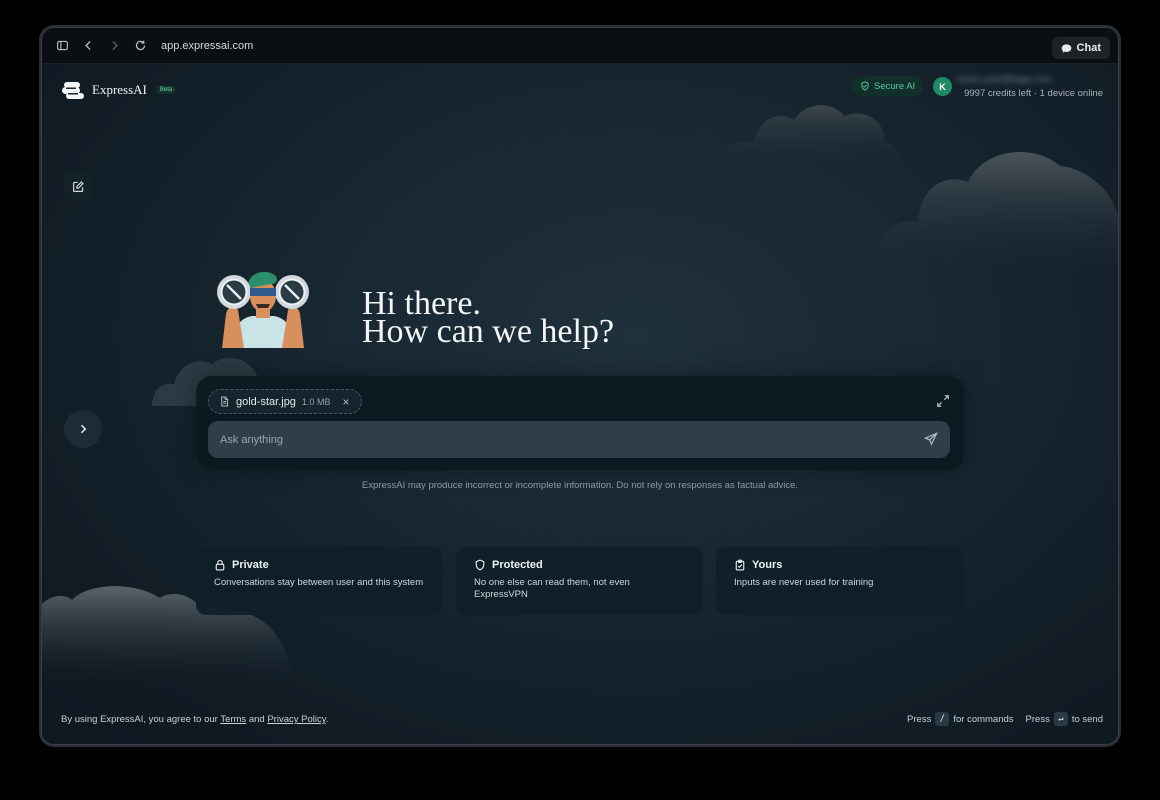 This screenshot has height=800, width=1160. What do you see at coordinates (767, 565) in the screenshot?
I see `card-title: Yours` at bounding box center [767, 565].